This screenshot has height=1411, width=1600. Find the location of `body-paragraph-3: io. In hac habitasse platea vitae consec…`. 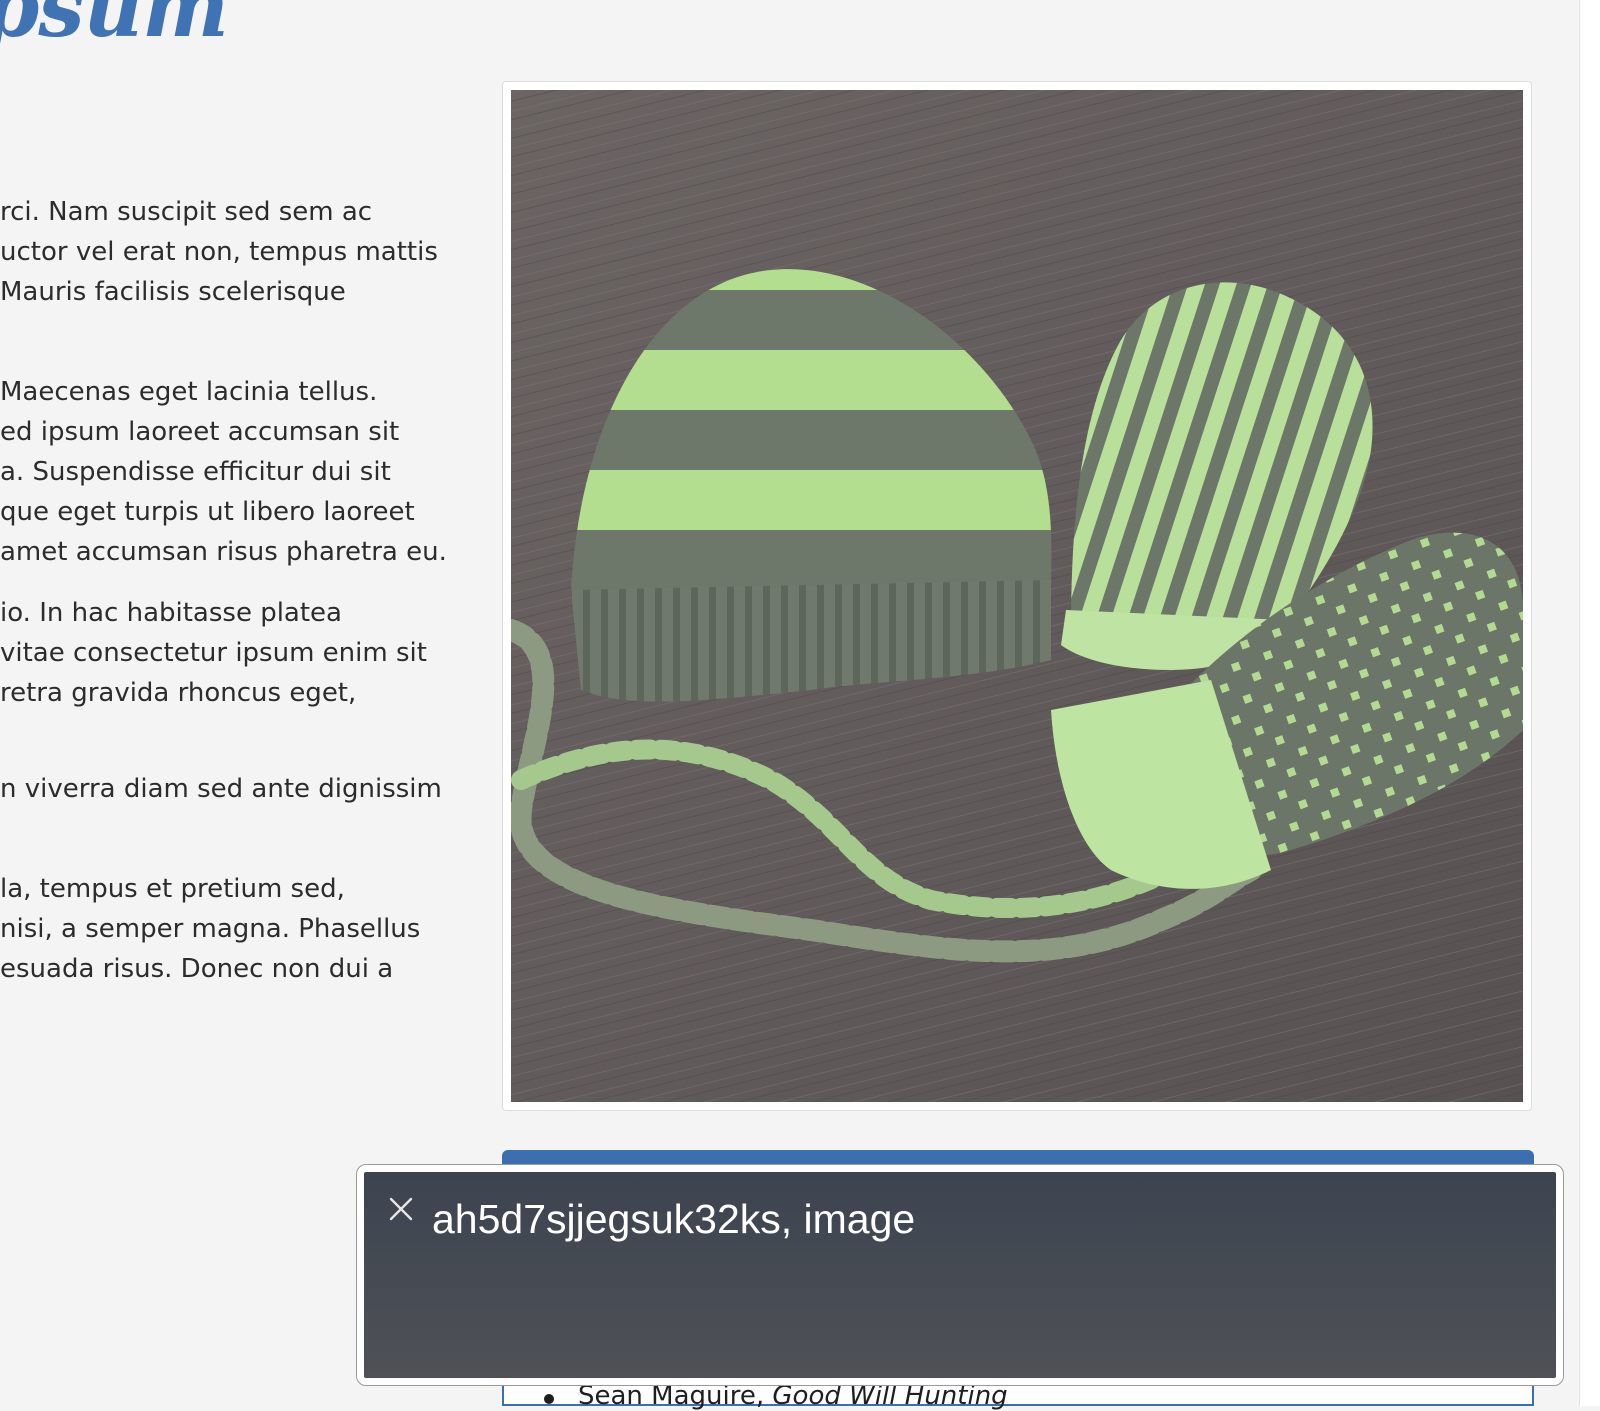

body-paragraph-3: io. In hac habitasse platea vitae consec… is located at coordinates (213, 653).